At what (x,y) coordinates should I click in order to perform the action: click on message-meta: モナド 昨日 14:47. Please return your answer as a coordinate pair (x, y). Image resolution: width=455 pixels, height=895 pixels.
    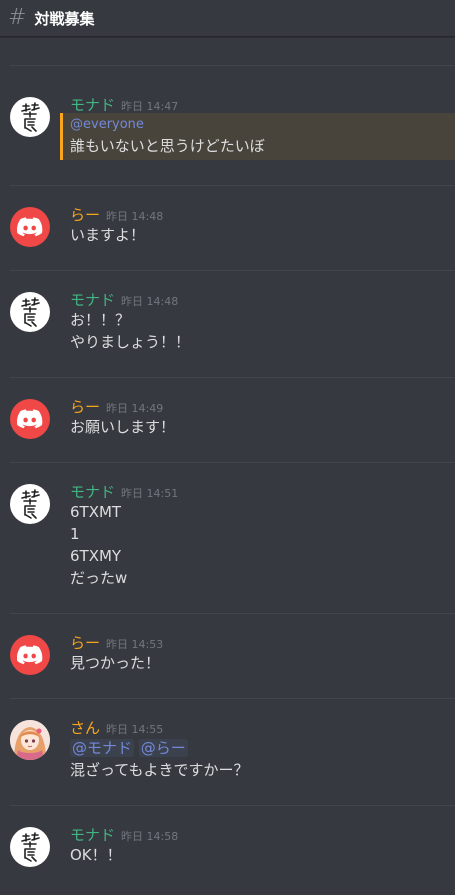
    Looking at the image, I should click on (262, 104).